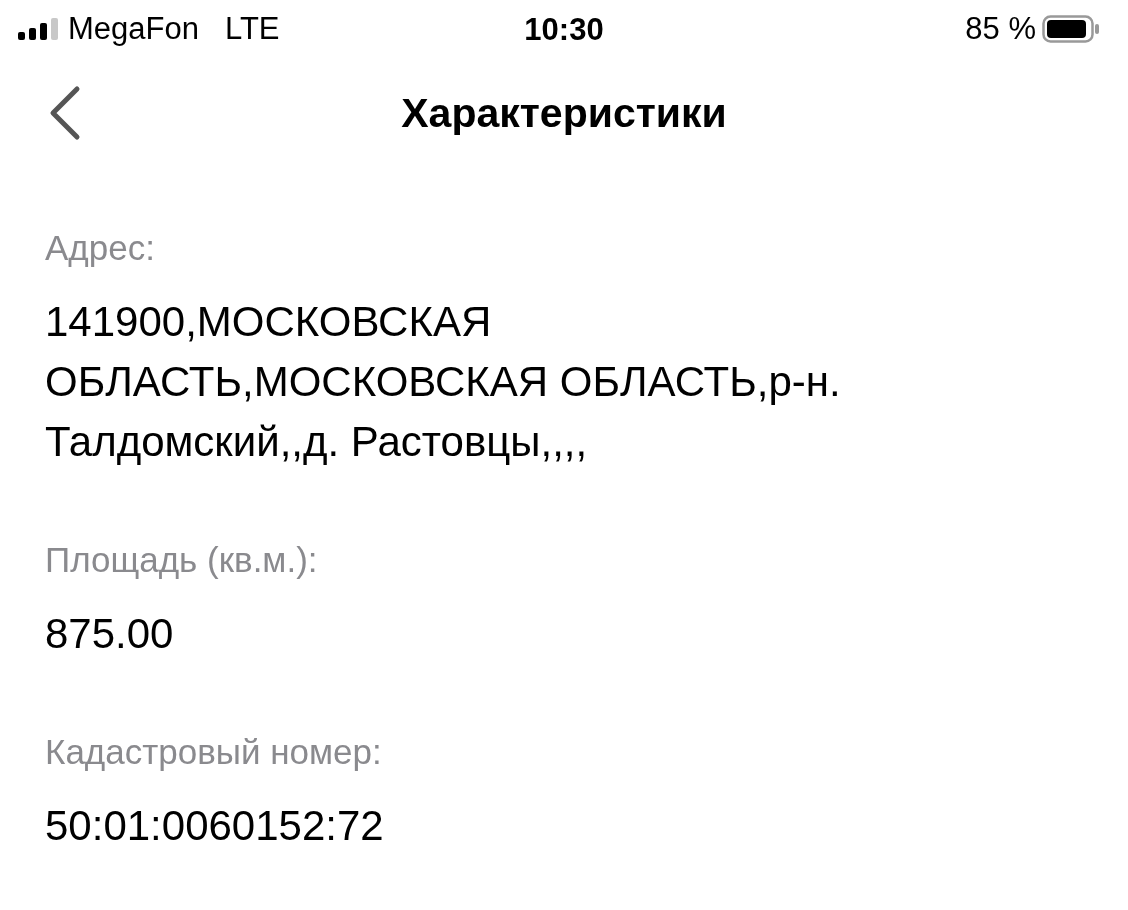  Describe the element at coordinates (252, 29) in the screenshot. I see `network-type: LTE` at that location.